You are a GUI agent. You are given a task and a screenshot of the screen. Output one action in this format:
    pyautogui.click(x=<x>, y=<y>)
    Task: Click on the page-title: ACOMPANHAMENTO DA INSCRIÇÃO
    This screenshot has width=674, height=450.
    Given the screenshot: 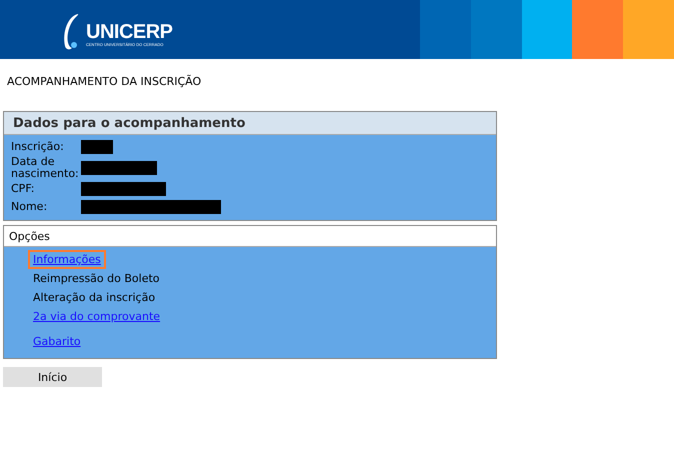 What is the action you would take?
    pyautogui.click(x=104, y=82)
    